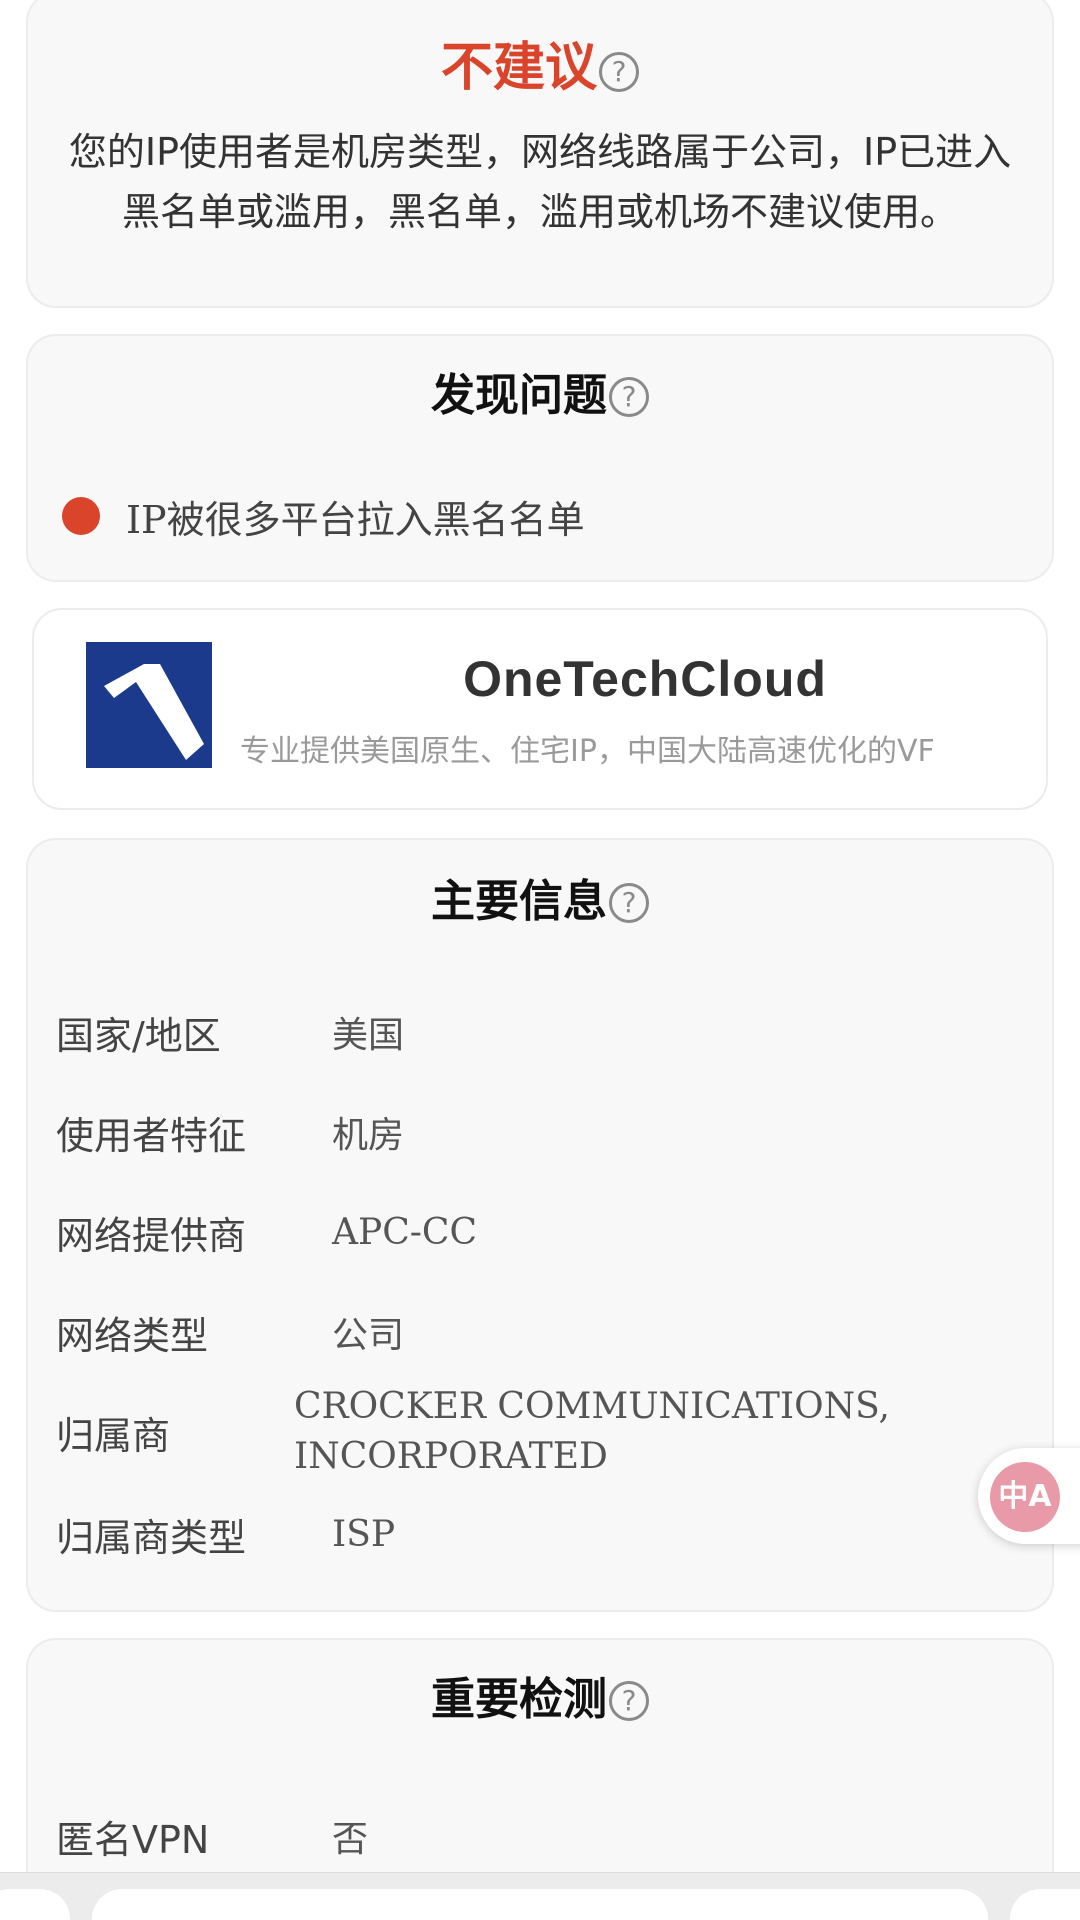  What do you see at coordinates (544, 1032) in the screenshot?
I see `info-row-country: 国家/地区 美国` at bounding box center [544, 1032].